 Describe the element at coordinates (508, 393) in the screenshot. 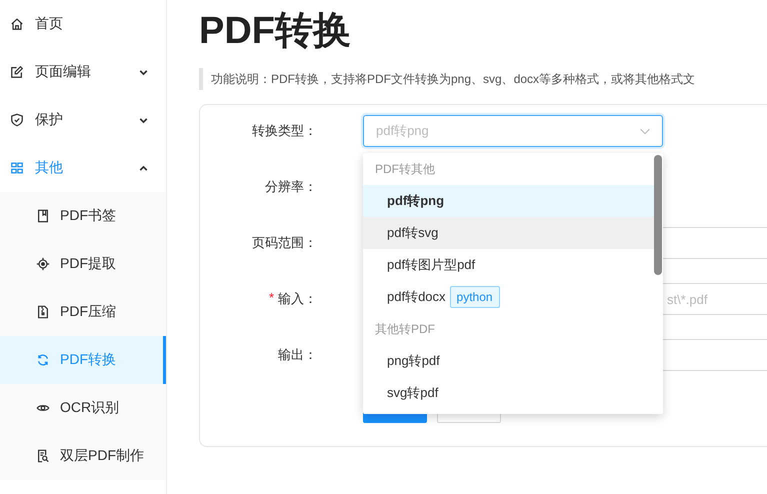

I see `dropdown-option: svg转pdf` at that location.